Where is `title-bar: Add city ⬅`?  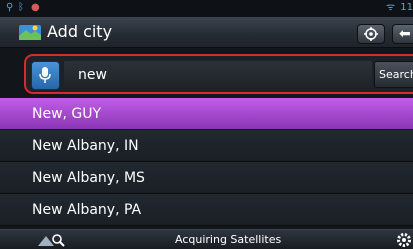 title-bar: Add city ⬅ is located at coordinates (206, 32).